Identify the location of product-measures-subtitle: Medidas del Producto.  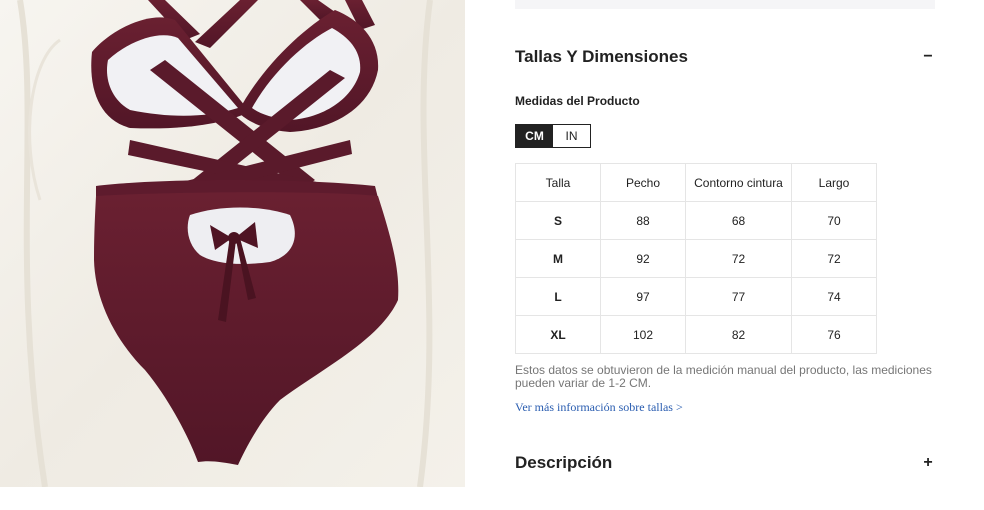
(577, 101).